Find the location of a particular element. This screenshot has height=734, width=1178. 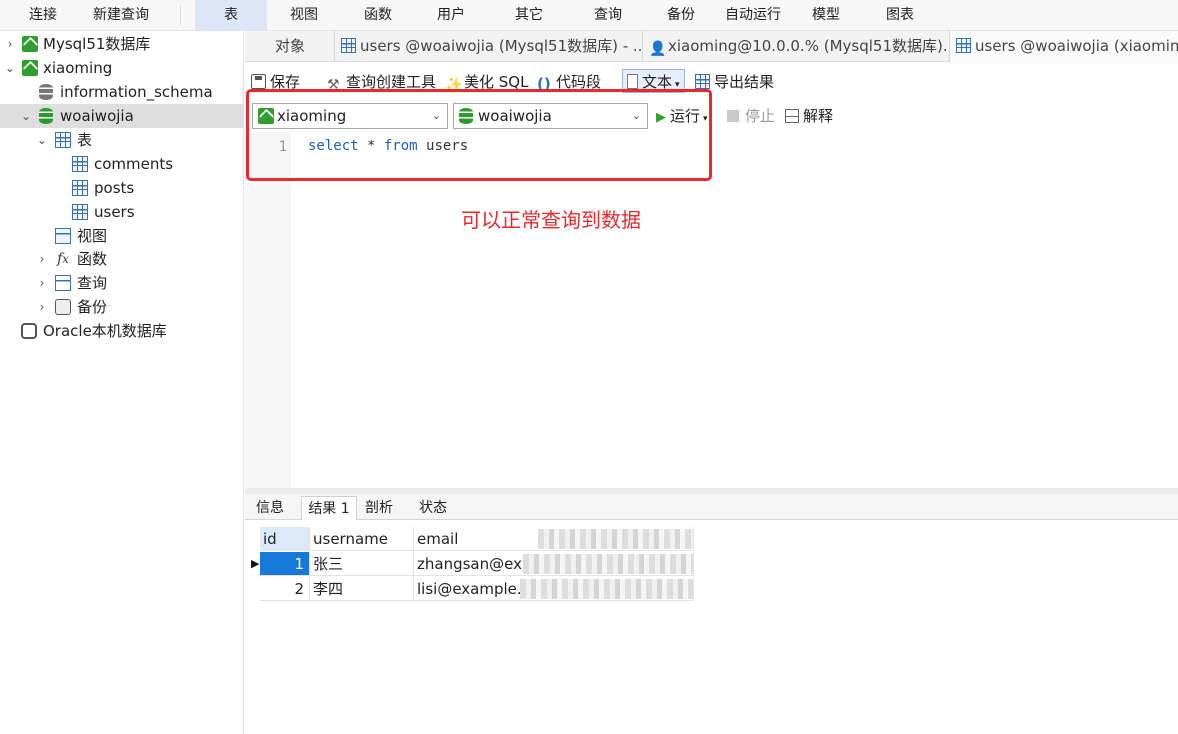

query-icon is located at coordinates (63, 283).